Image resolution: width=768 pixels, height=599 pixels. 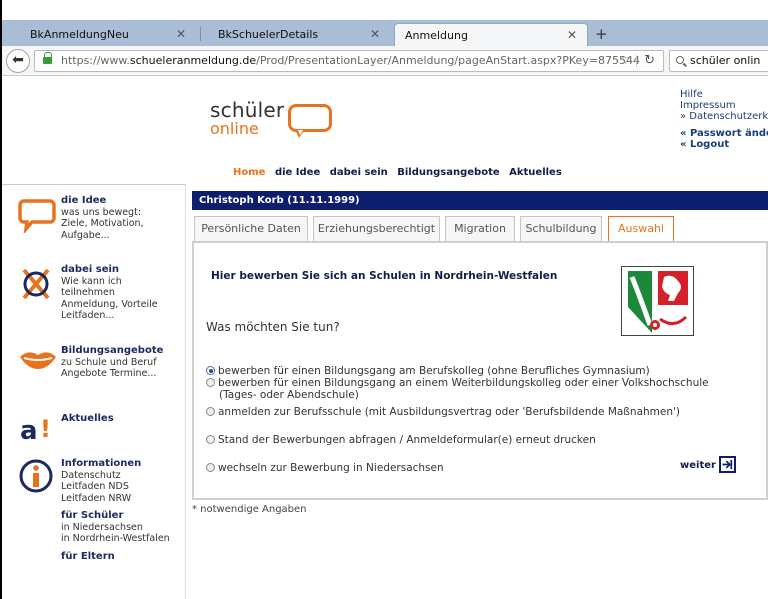 What do you see at coordinates (491, 34) in the screenshot?
I see `browser-tab-anmeldung: Anmeldung ✕` at bounding box center [491, 34].